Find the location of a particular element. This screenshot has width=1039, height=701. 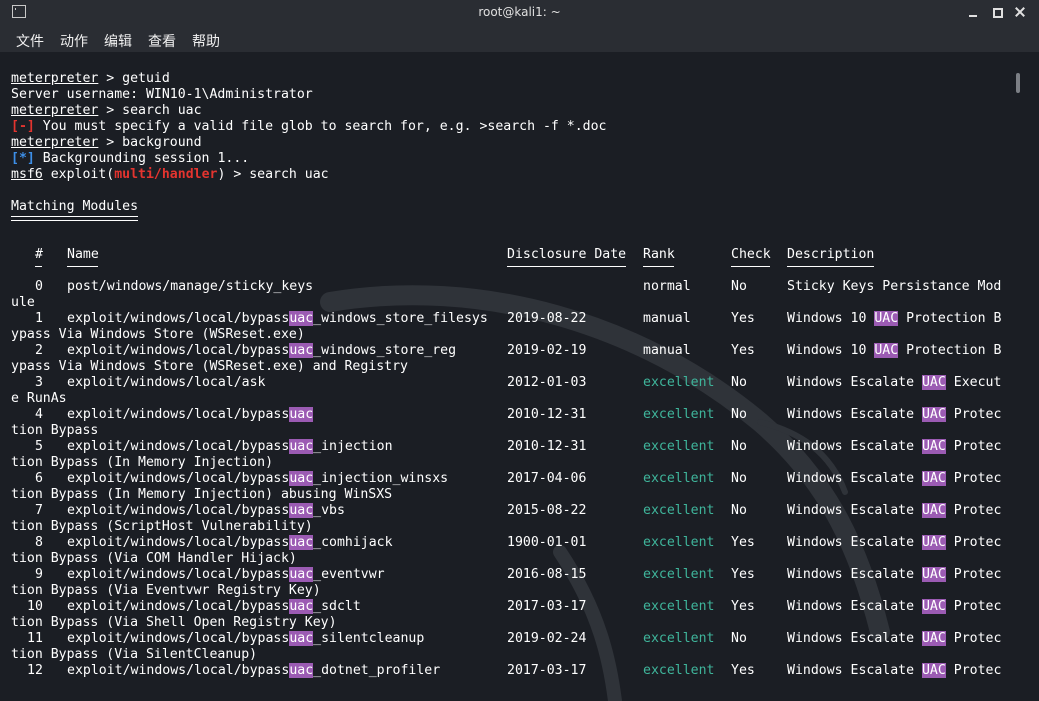

description-continuation: tion Bypass is located at coordinates (55, 430).